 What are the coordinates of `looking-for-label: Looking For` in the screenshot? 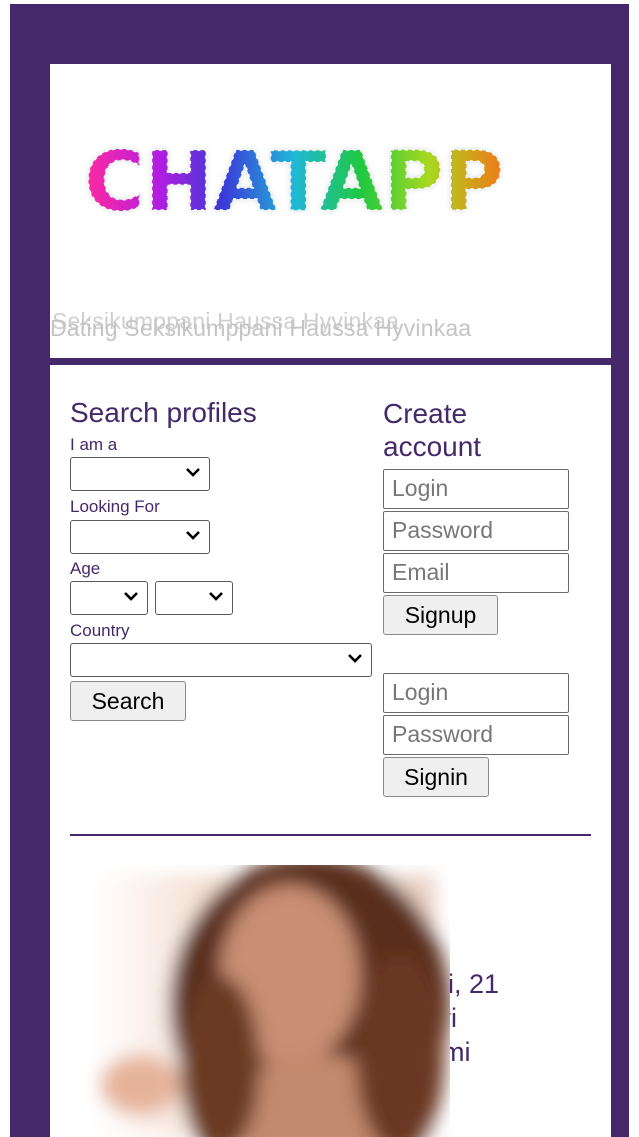 It's located at (115, 506).